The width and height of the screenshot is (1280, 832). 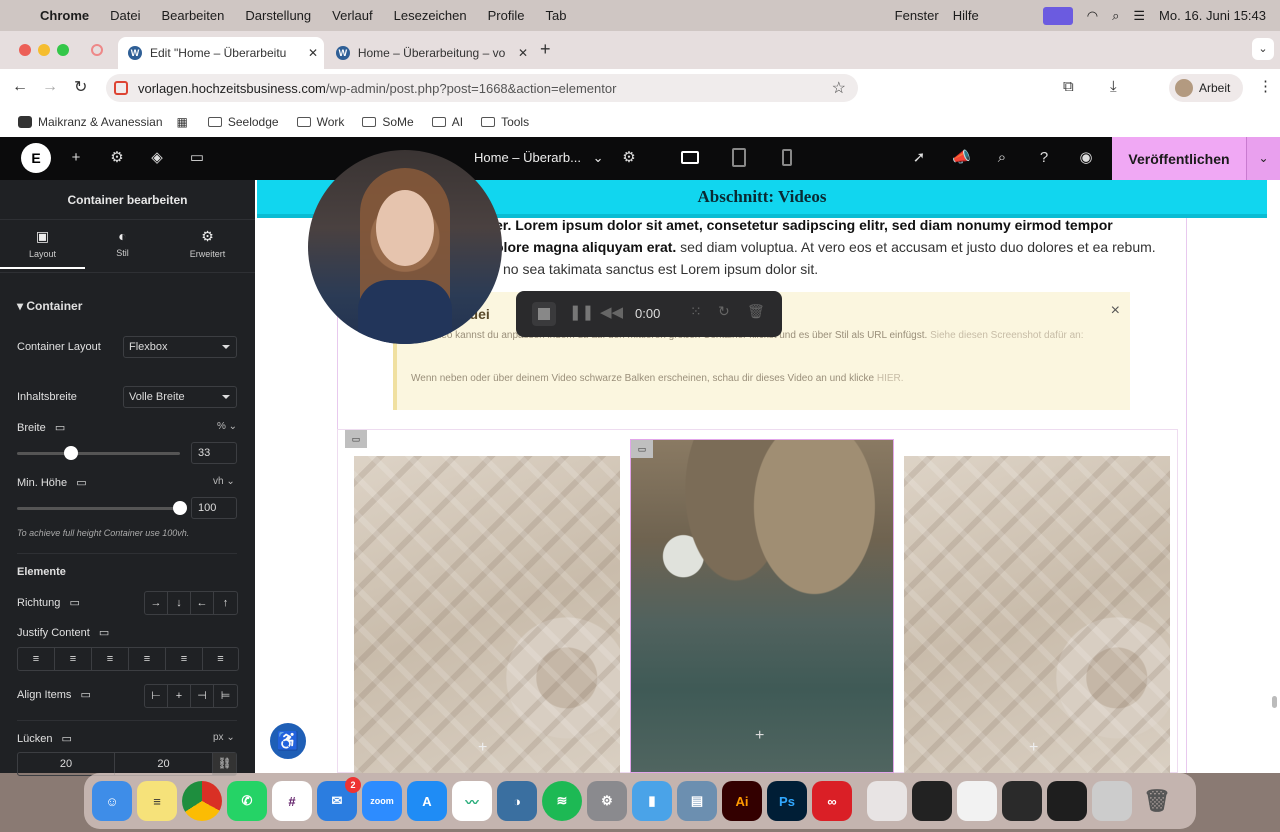 I want to click on bookmark-folder-ai: AI, so click(x=447, y=122).